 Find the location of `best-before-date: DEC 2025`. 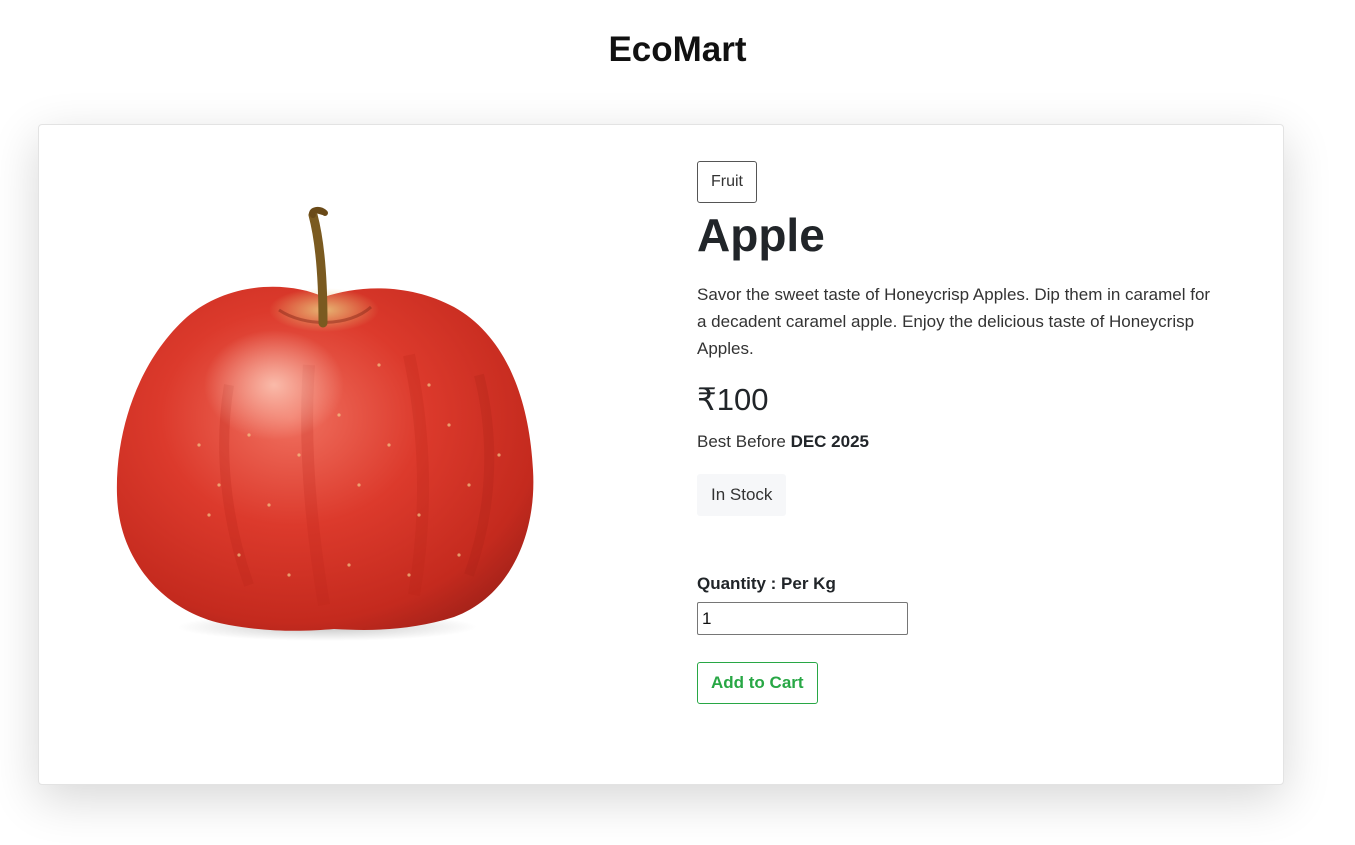

best-before-date: DEC 2025 is located at coordinates (829, 441).